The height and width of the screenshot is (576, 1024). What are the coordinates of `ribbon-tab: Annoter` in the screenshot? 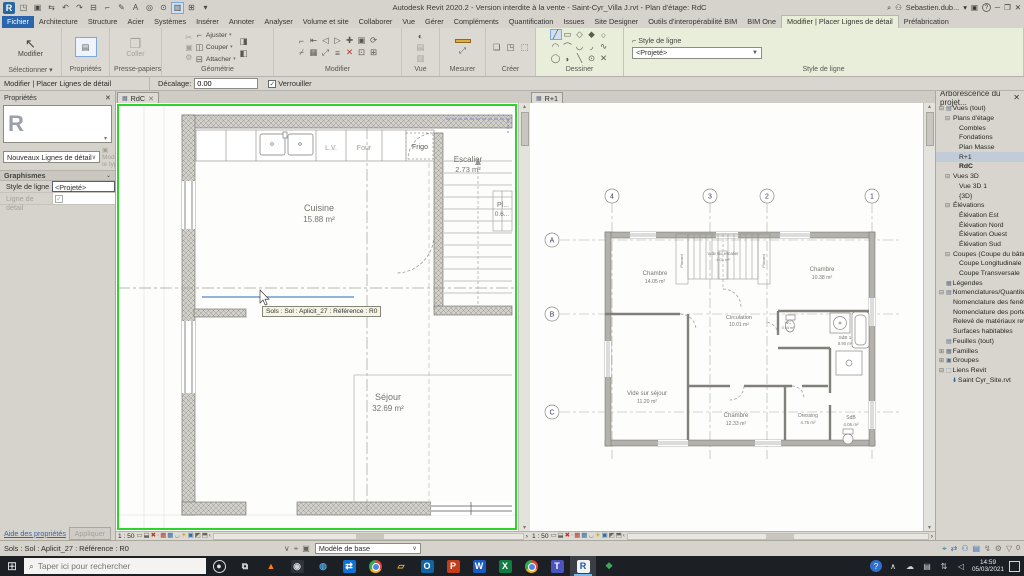 It's located at (242, 22).